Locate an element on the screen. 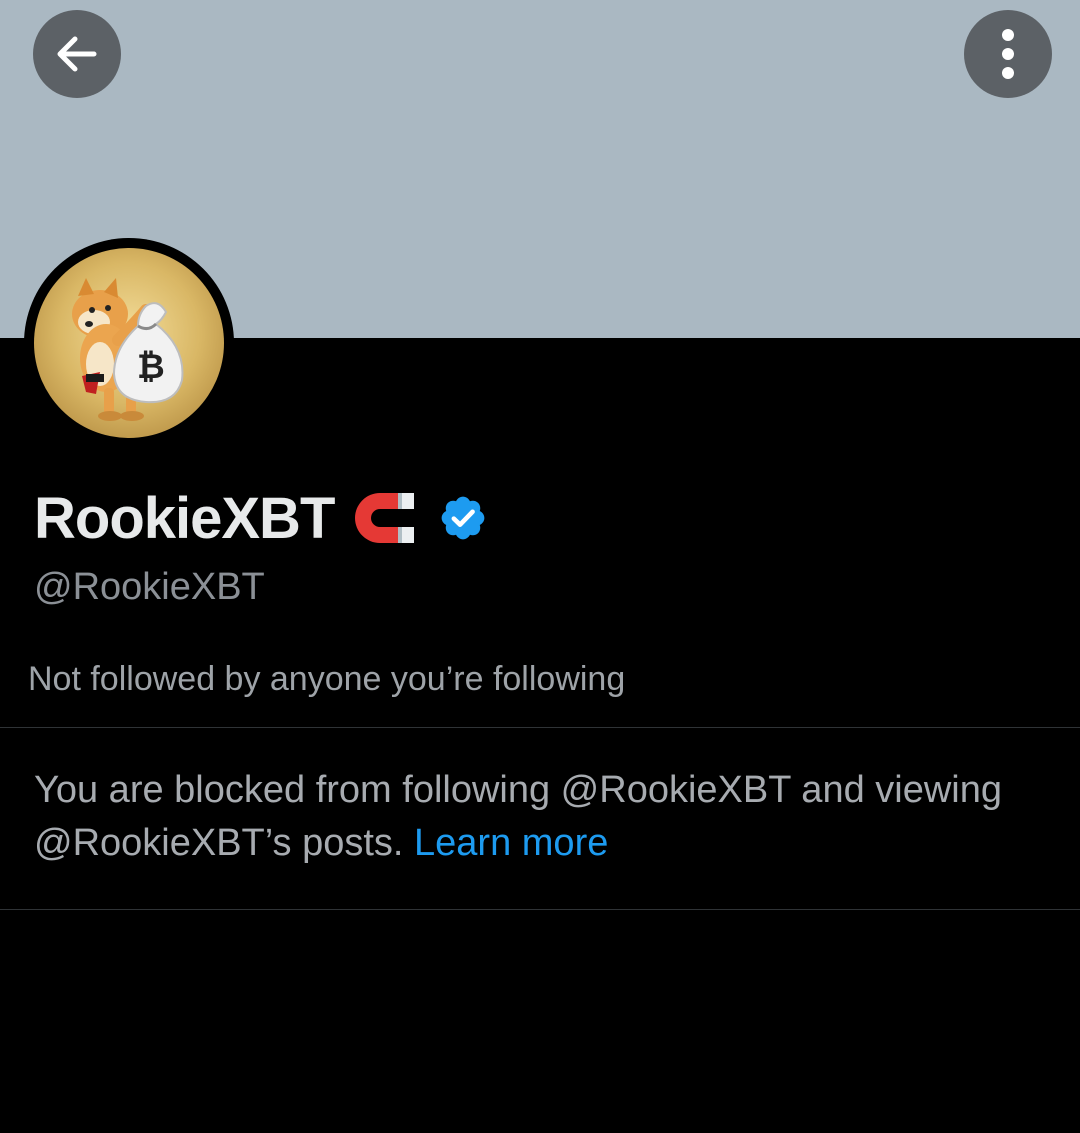  verified-badge-icon is located at coordinates (463, 518).